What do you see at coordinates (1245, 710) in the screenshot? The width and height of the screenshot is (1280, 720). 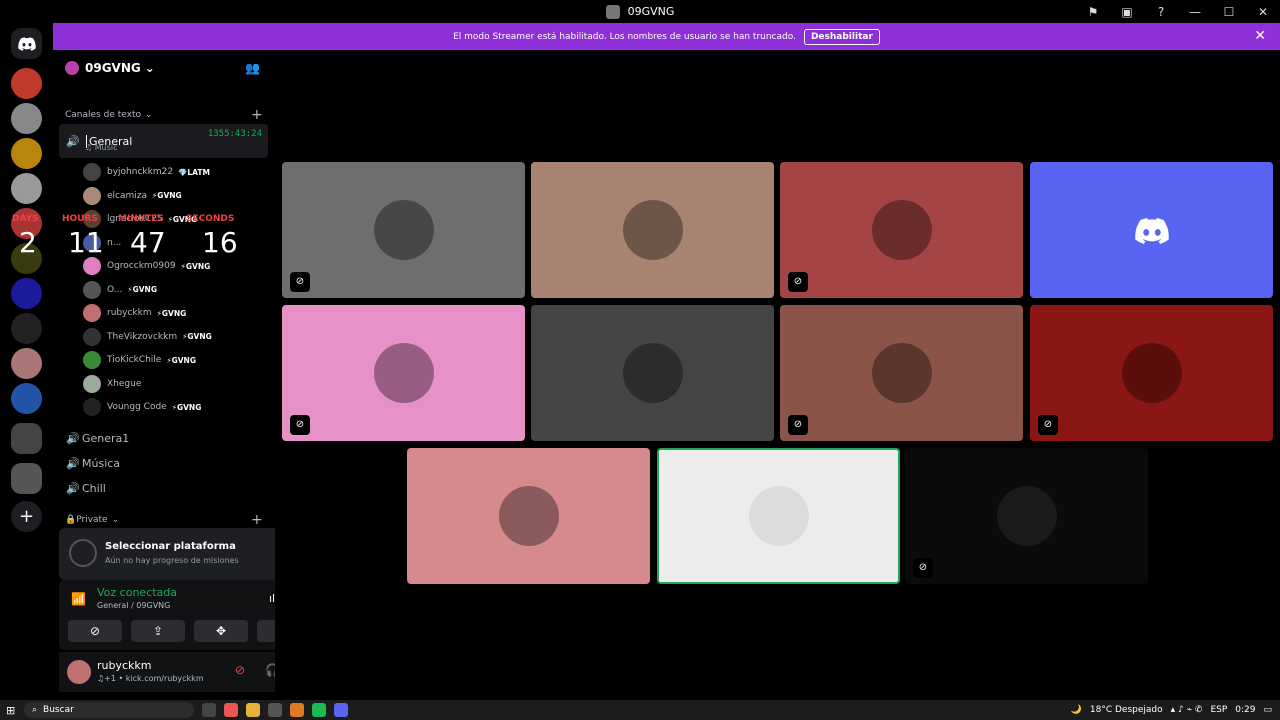 I see `clock: 0:29` at bounding box center [1245, 710].